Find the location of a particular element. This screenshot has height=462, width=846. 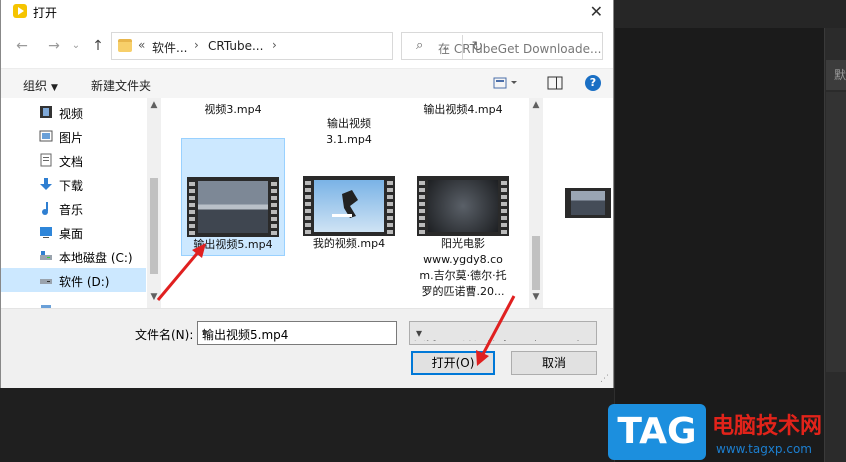

app-top-bar is located at coordinates (730, 14).